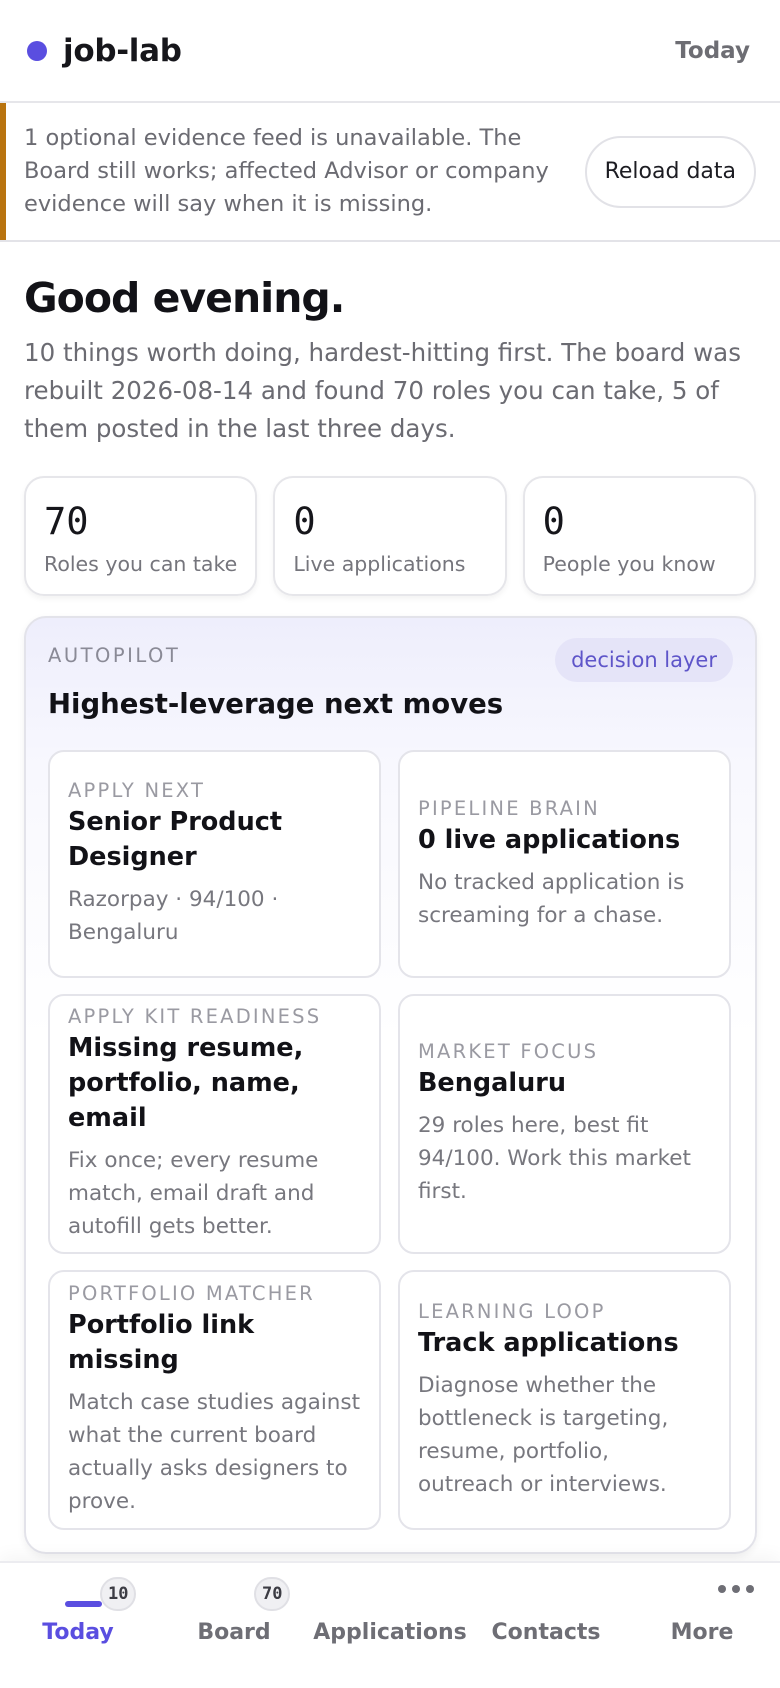 Image resolution: width=780 pixels, height=1688 pixels. I want to click on autopilot-title: Highest-leverage next moves, so click(276, 704).